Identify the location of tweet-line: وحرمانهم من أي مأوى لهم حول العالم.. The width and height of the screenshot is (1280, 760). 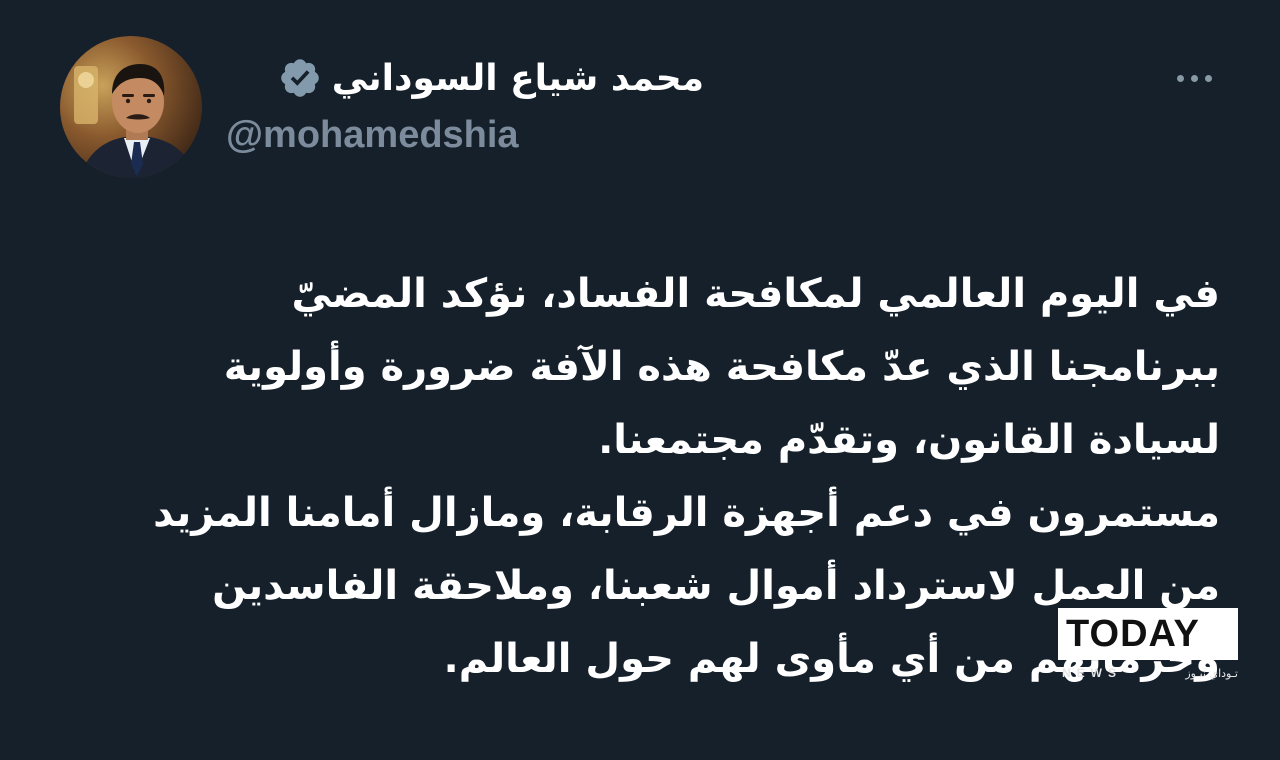
(831, 659).